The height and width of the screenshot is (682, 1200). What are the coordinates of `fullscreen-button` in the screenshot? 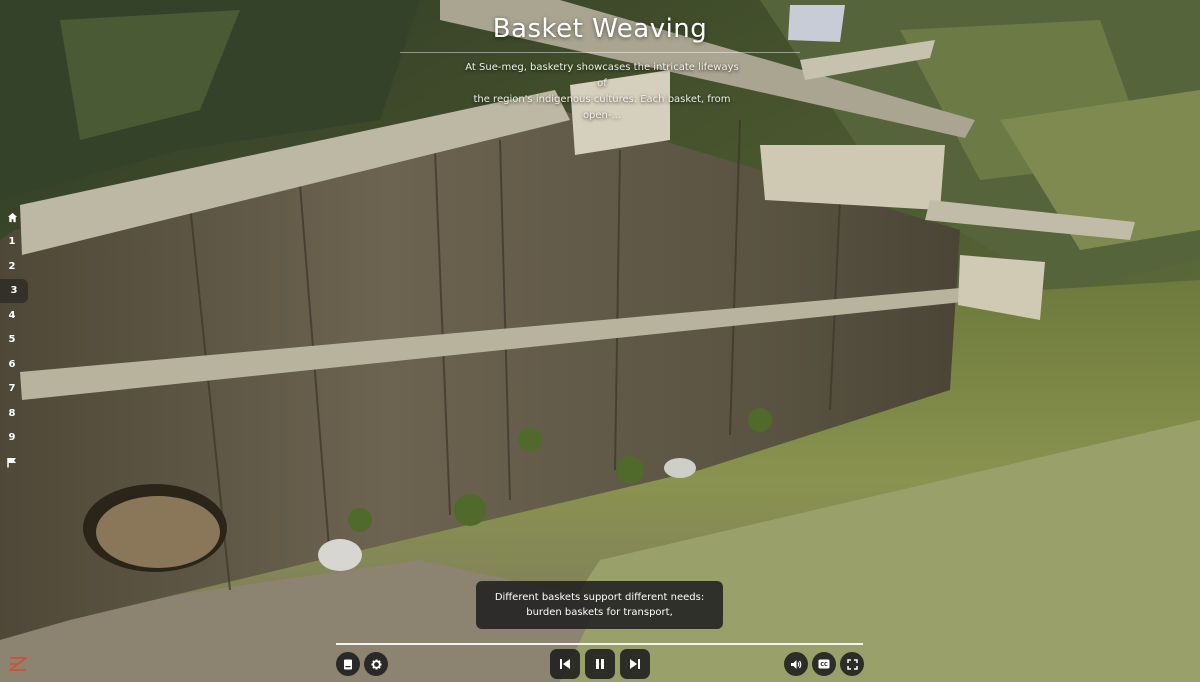 It's located at (852, 664).